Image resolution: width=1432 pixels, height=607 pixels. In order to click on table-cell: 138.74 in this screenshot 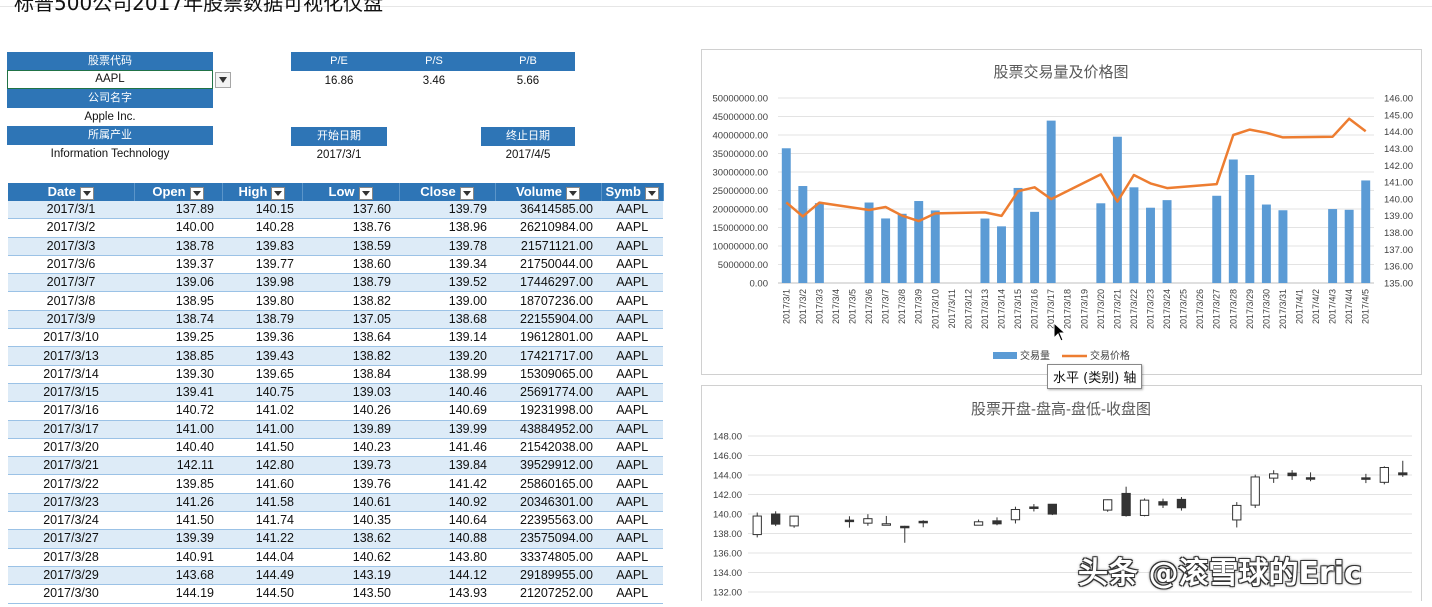, I will do `click(178, 320)`.